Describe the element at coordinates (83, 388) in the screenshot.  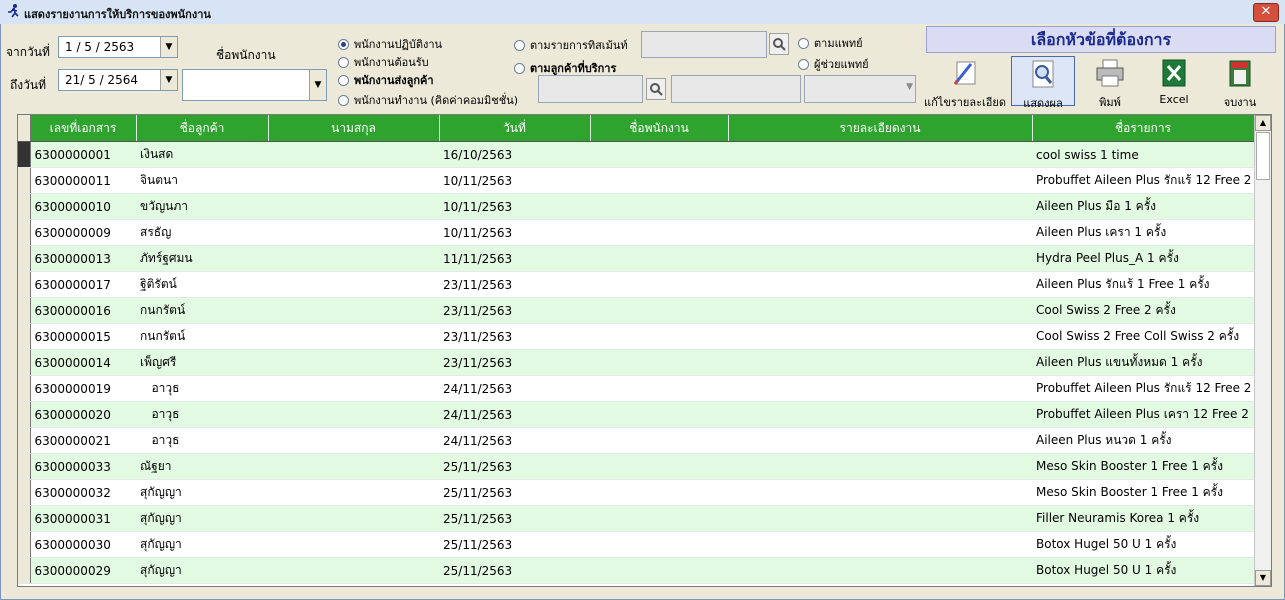
I see `table-cell: 6300000019` at that location.